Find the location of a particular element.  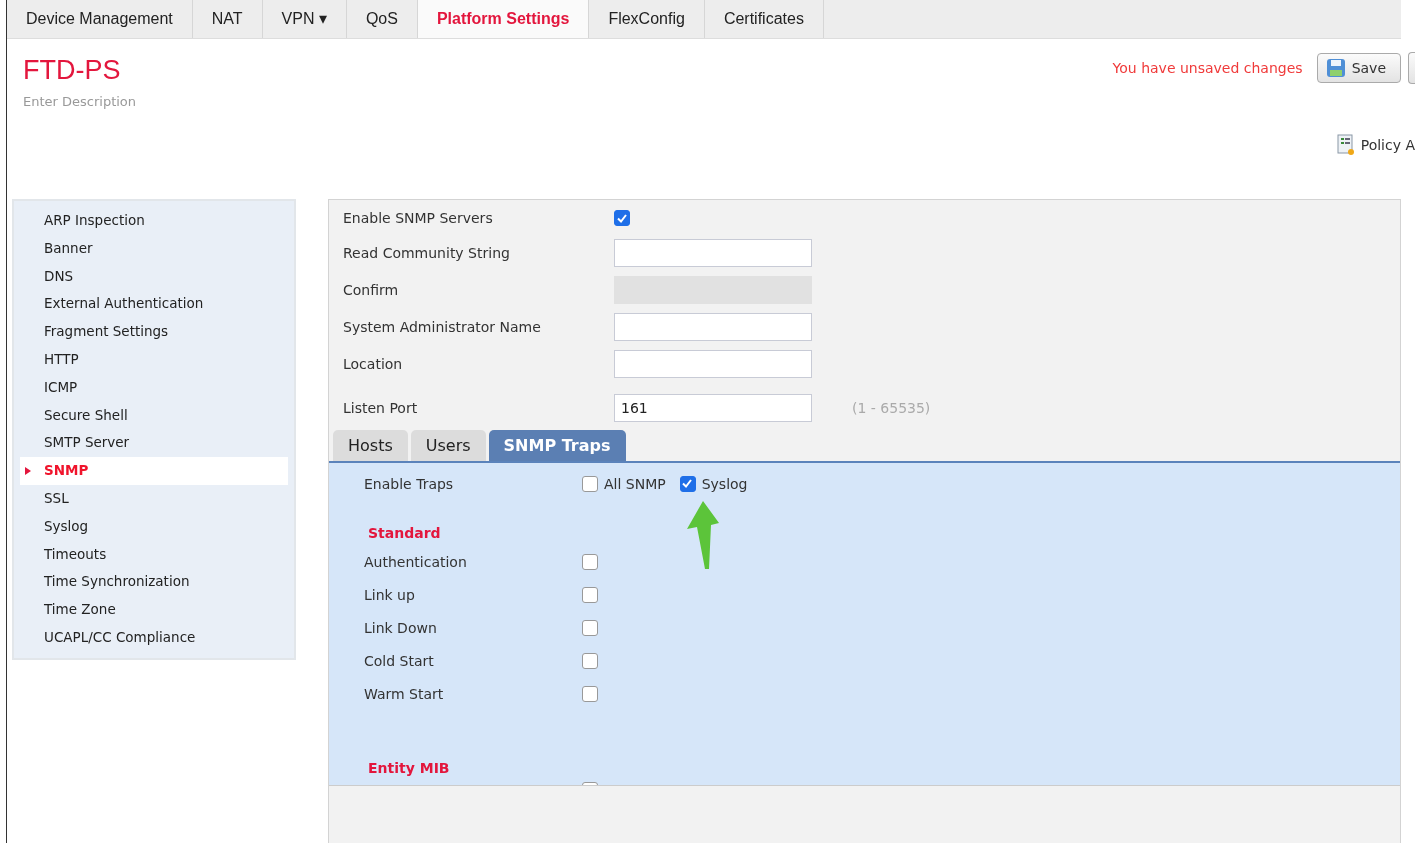

field-label: Enable SNMP Servers is located at coordinates (418, 218).